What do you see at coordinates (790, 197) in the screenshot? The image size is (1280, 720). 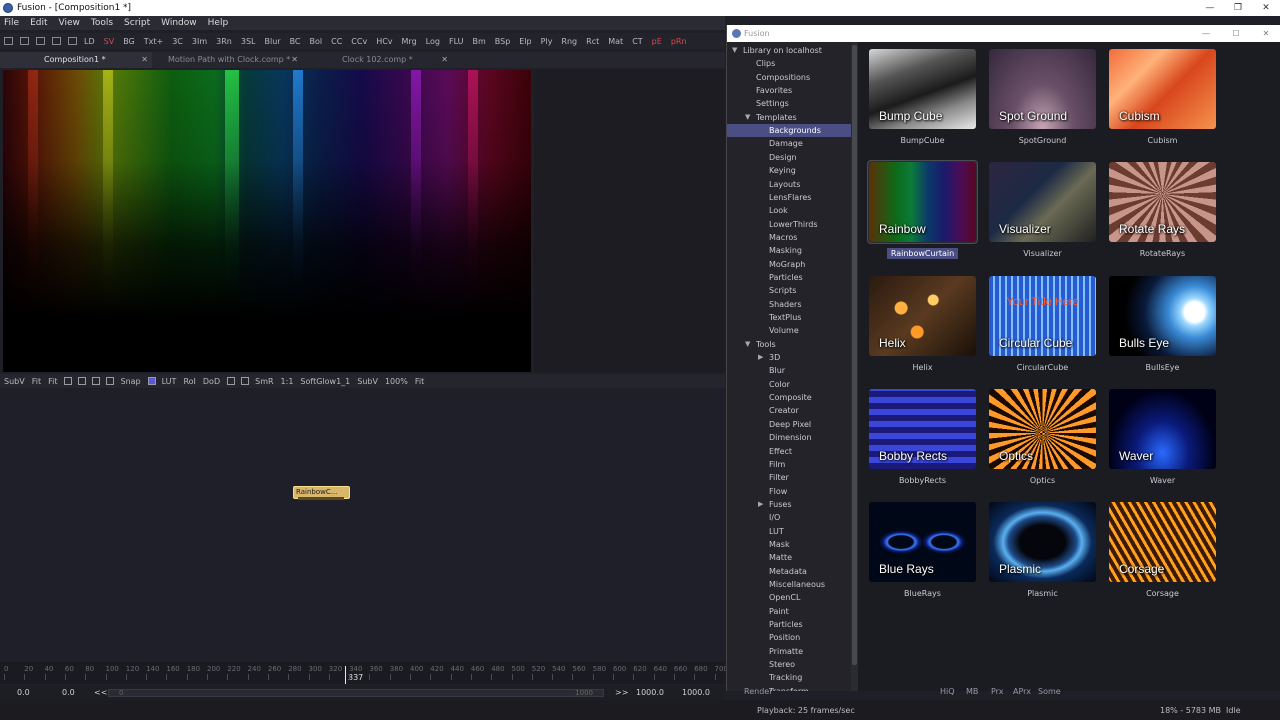 I see `tree-item: LensFlares` at bounding box center [790, 197].